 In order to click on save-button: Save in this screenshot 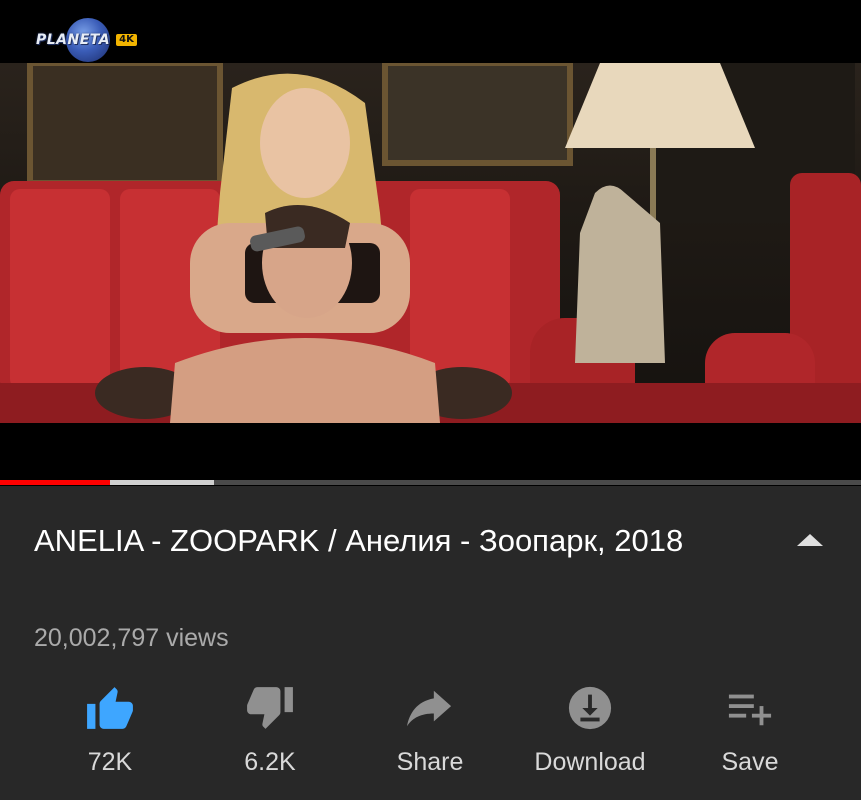, I will do `click(750, 735)`.